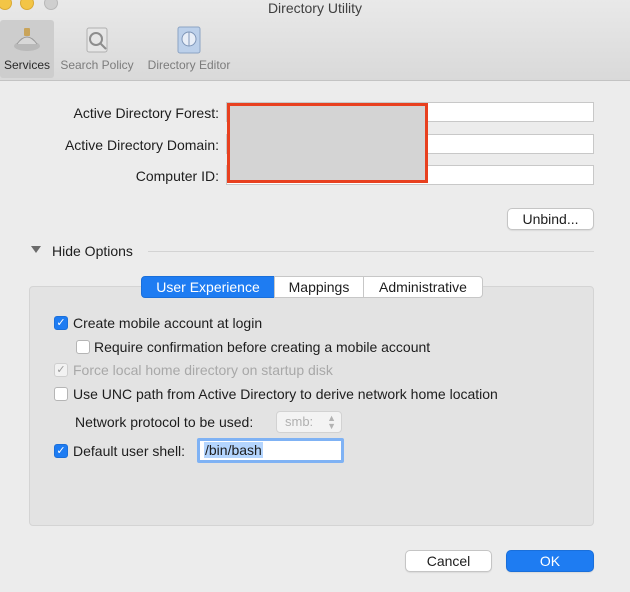  What do you see at coordinates (61, 323) in the screenshot?
I see `create-mobile-checkbox: ✓` at bounding box center [61, 323].